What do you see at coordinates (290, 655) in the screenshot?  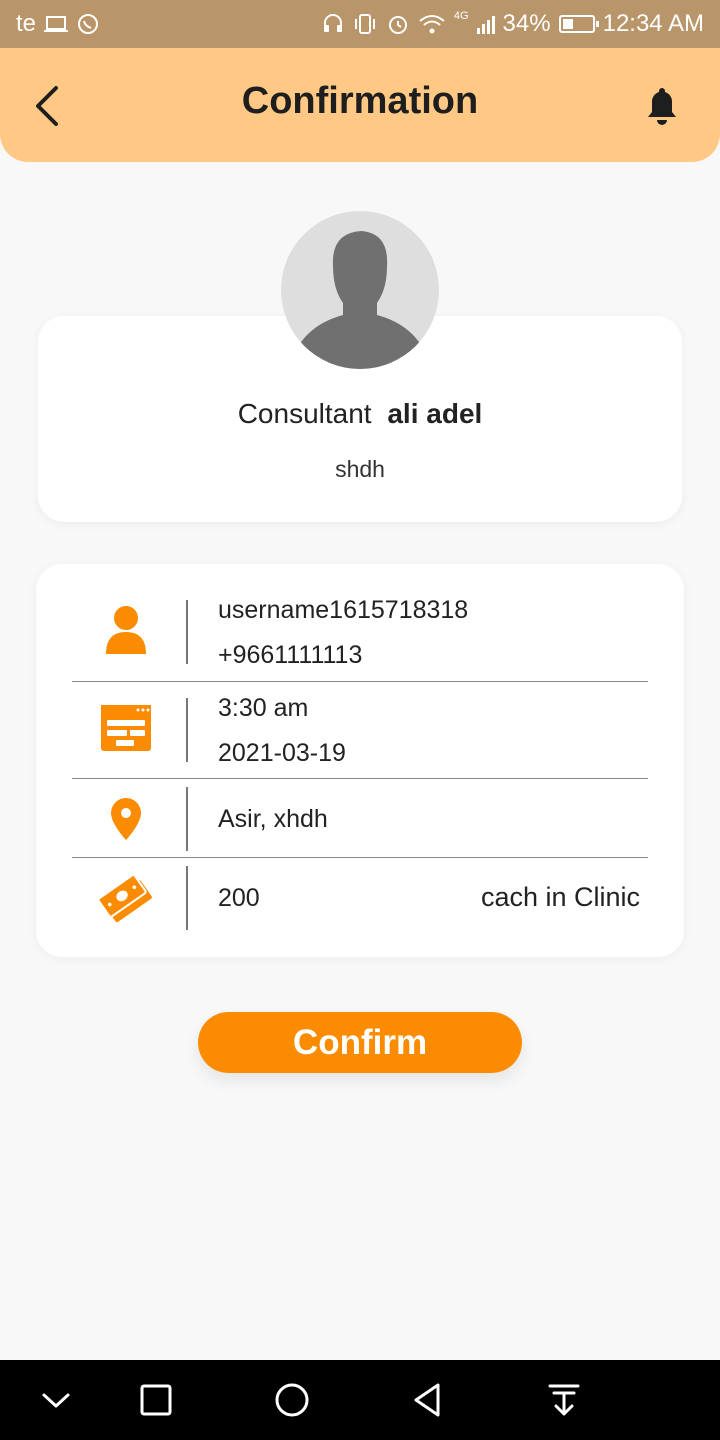 I see `phone-number: +9661111113` at bounding box center [290, 655].